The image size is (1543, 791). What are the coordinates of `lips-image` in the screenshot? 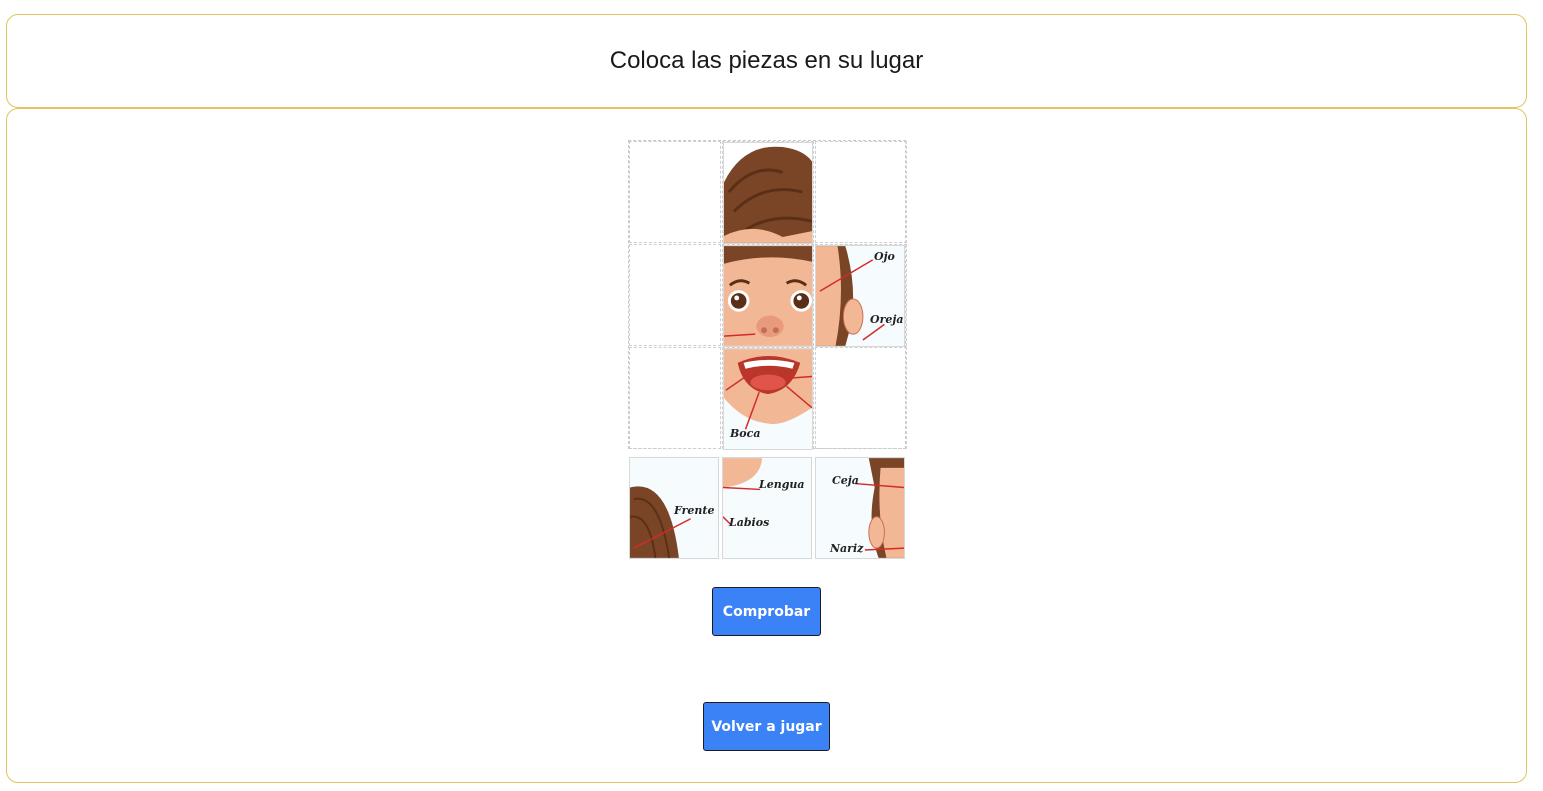 It's located at (767, 508).